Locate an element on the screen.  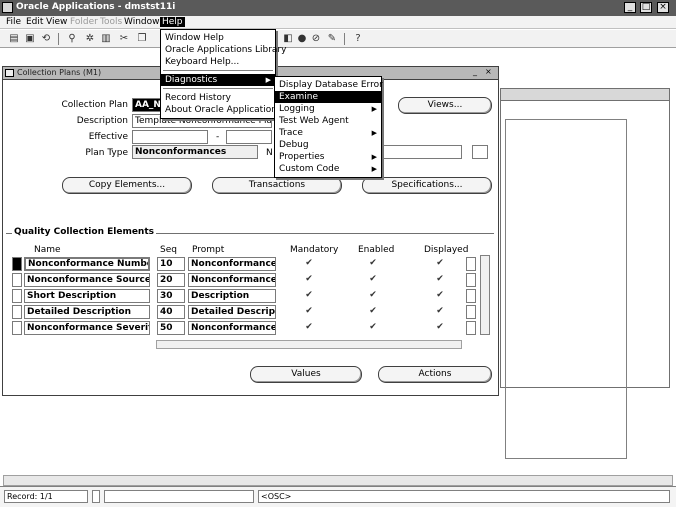
element-seq-cell: 20 is located at coordinates (171, 280).